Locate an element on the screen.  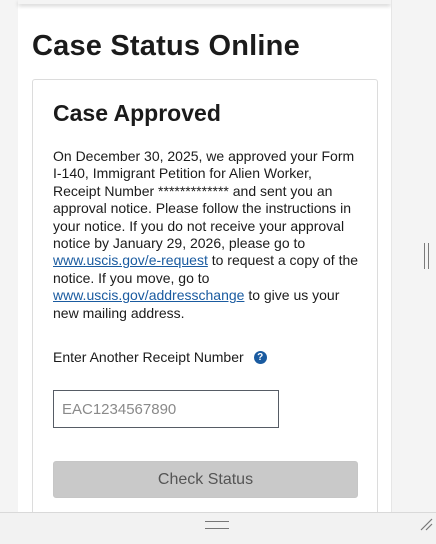
receipt-number-label: Enter Another Receipt Number is located at coordinates (148, 357).